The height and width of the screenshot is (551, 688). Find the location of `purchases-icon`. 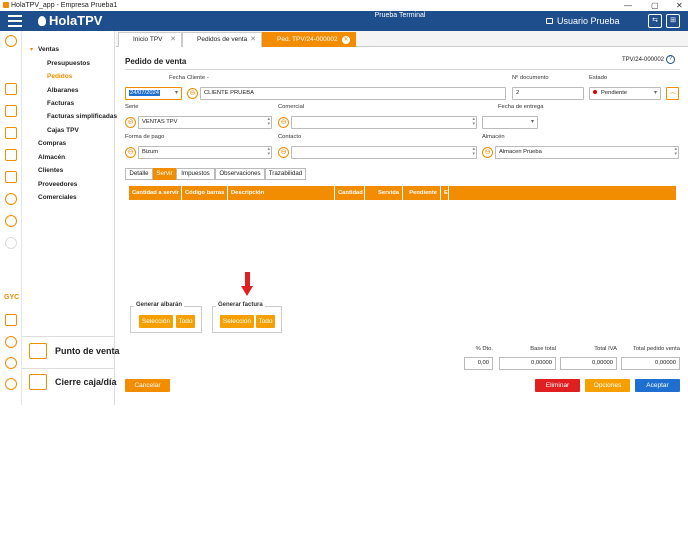

purchases-icon is located at coordinates (11, 111).